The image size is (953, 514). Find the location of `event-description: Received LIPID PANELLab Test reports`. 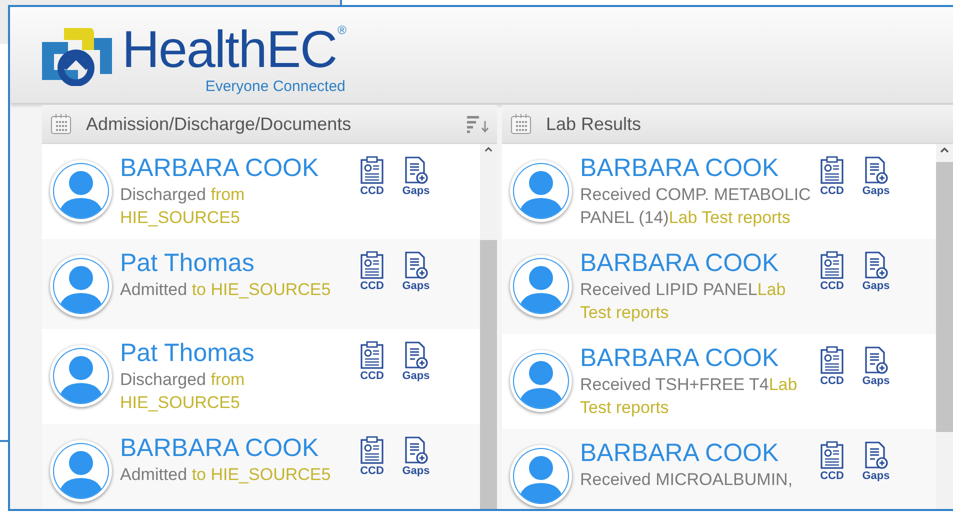

event-description: Received LIPID PANELLab Test reports is located at coordinates (683, 301).